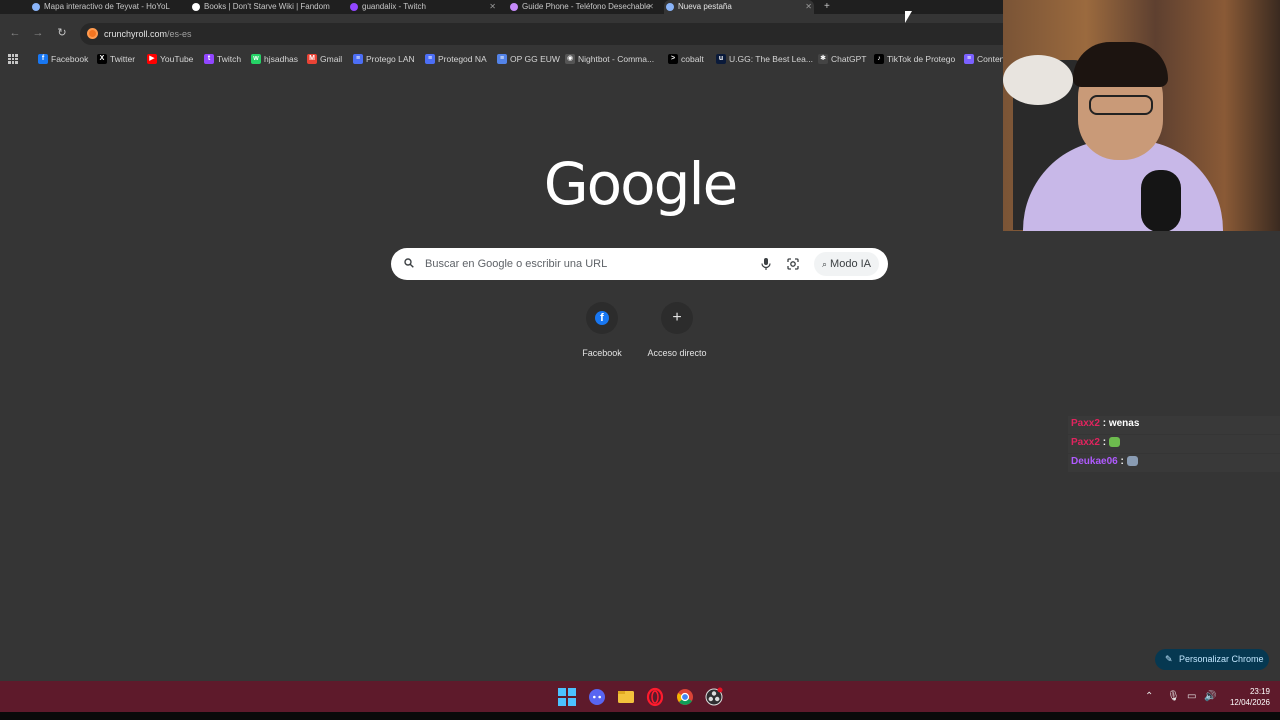 Image resolution: width=1280 pixels, height=720 pixels. I want to click on bookmark-hjsadhas: w hjsadhas, so click(274, 59).